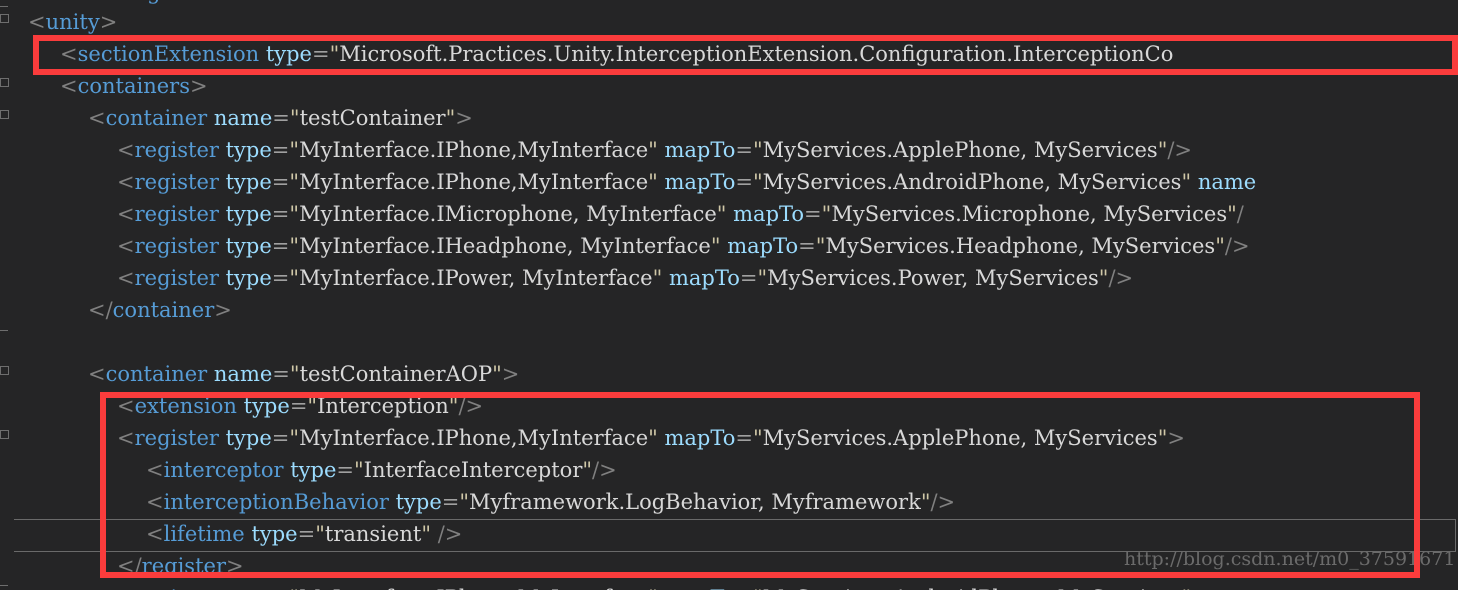  What do you see at coordinates (729, 406) in the screenshot?
I see `code-line-extension-interception: <extension type="Interception"/>` at bounding box center [729, 406].